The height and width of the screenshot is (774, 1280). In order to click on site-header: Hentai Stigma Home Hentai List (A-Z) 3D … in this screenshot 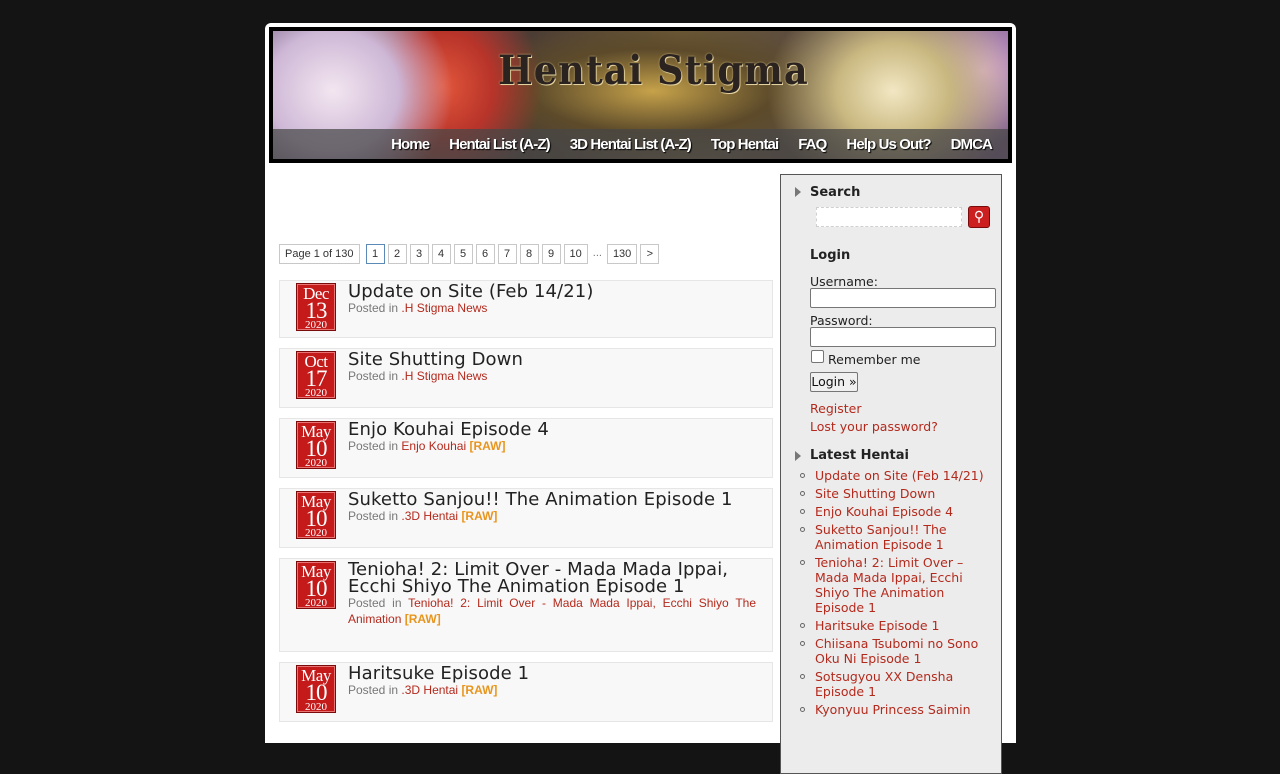, I will do `click(640, 95)`.